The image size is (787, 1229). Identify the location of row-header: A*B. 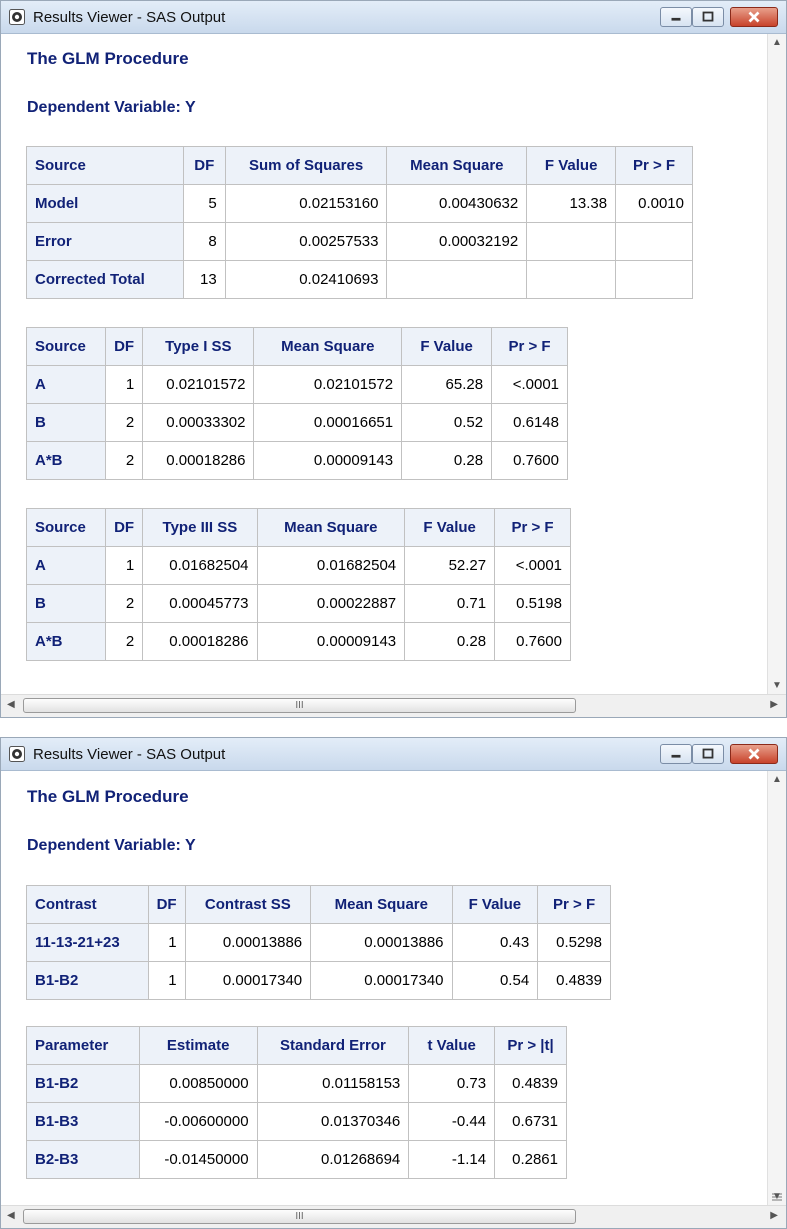
(66, 641).